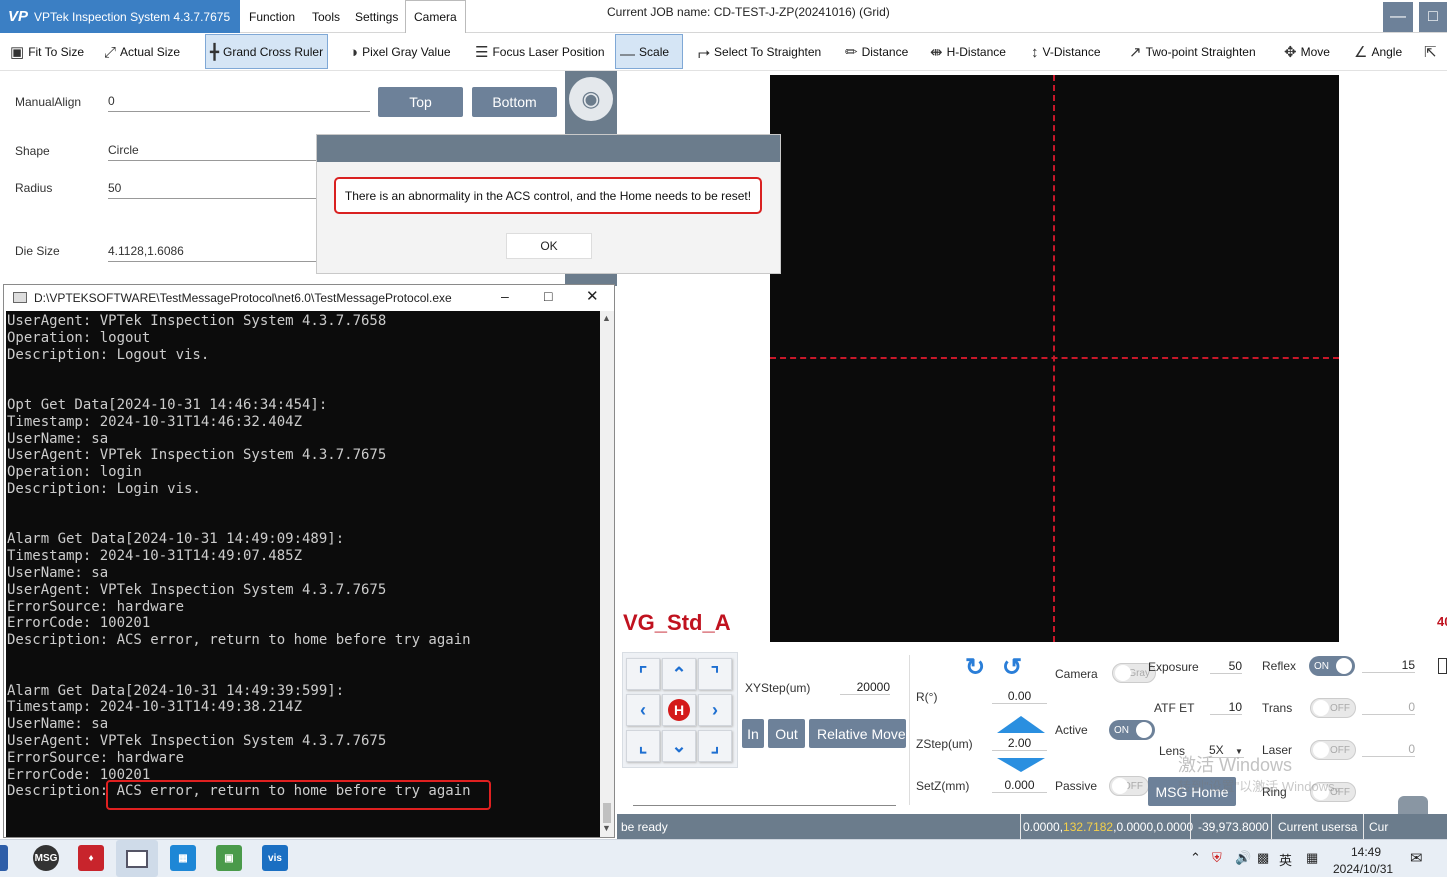 Image resolution: width=1447 pixels, height=877 pixels. I want to click on fit-to-size-button: ▣ Fit To Size, so click(47, 52).